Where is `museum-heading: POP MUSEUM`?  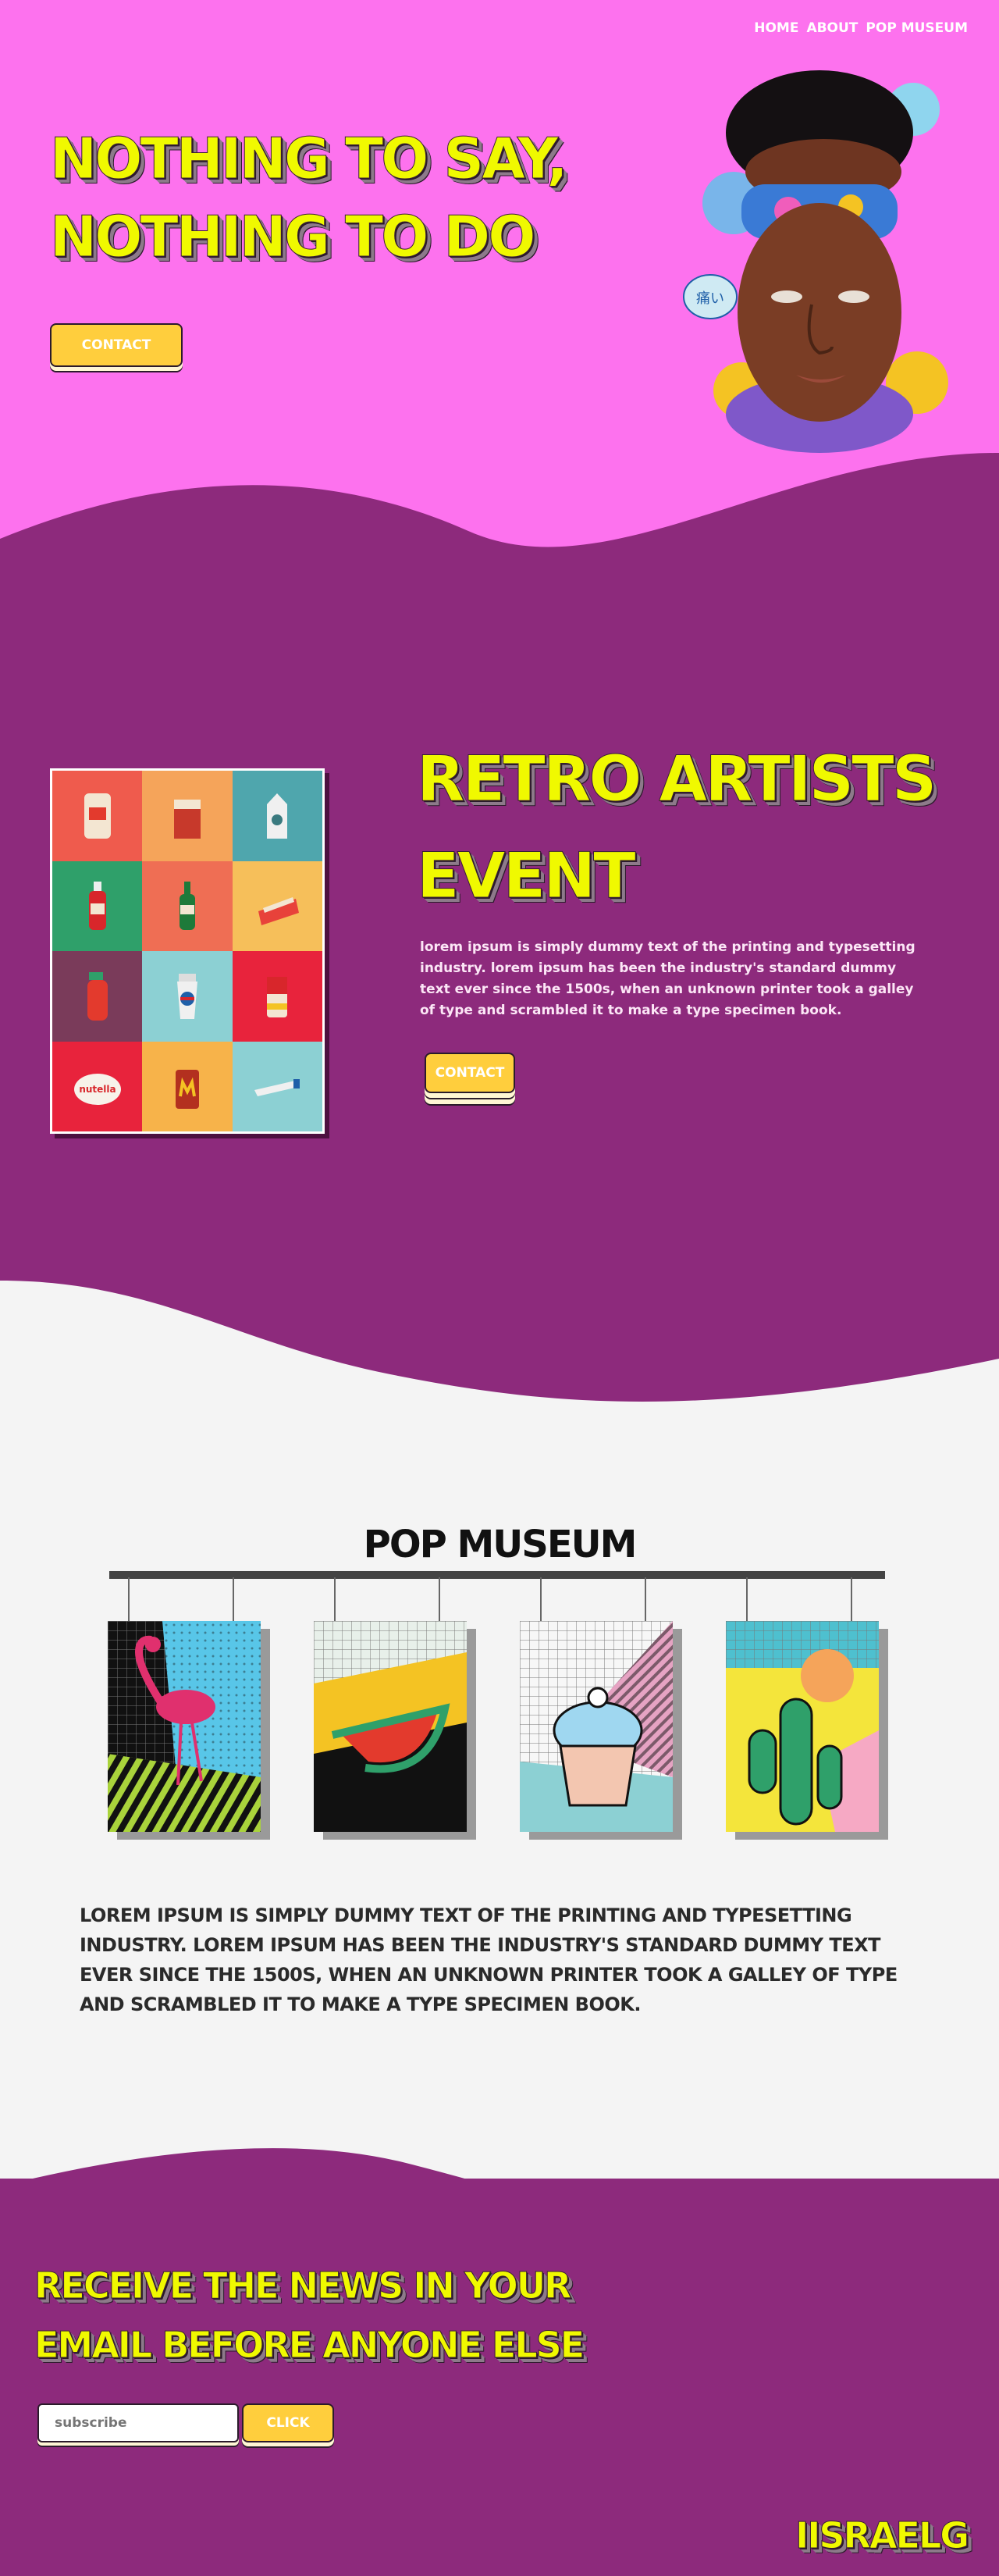
museum-heading: POP MUSEUM is located at coordinates (500, 1544).